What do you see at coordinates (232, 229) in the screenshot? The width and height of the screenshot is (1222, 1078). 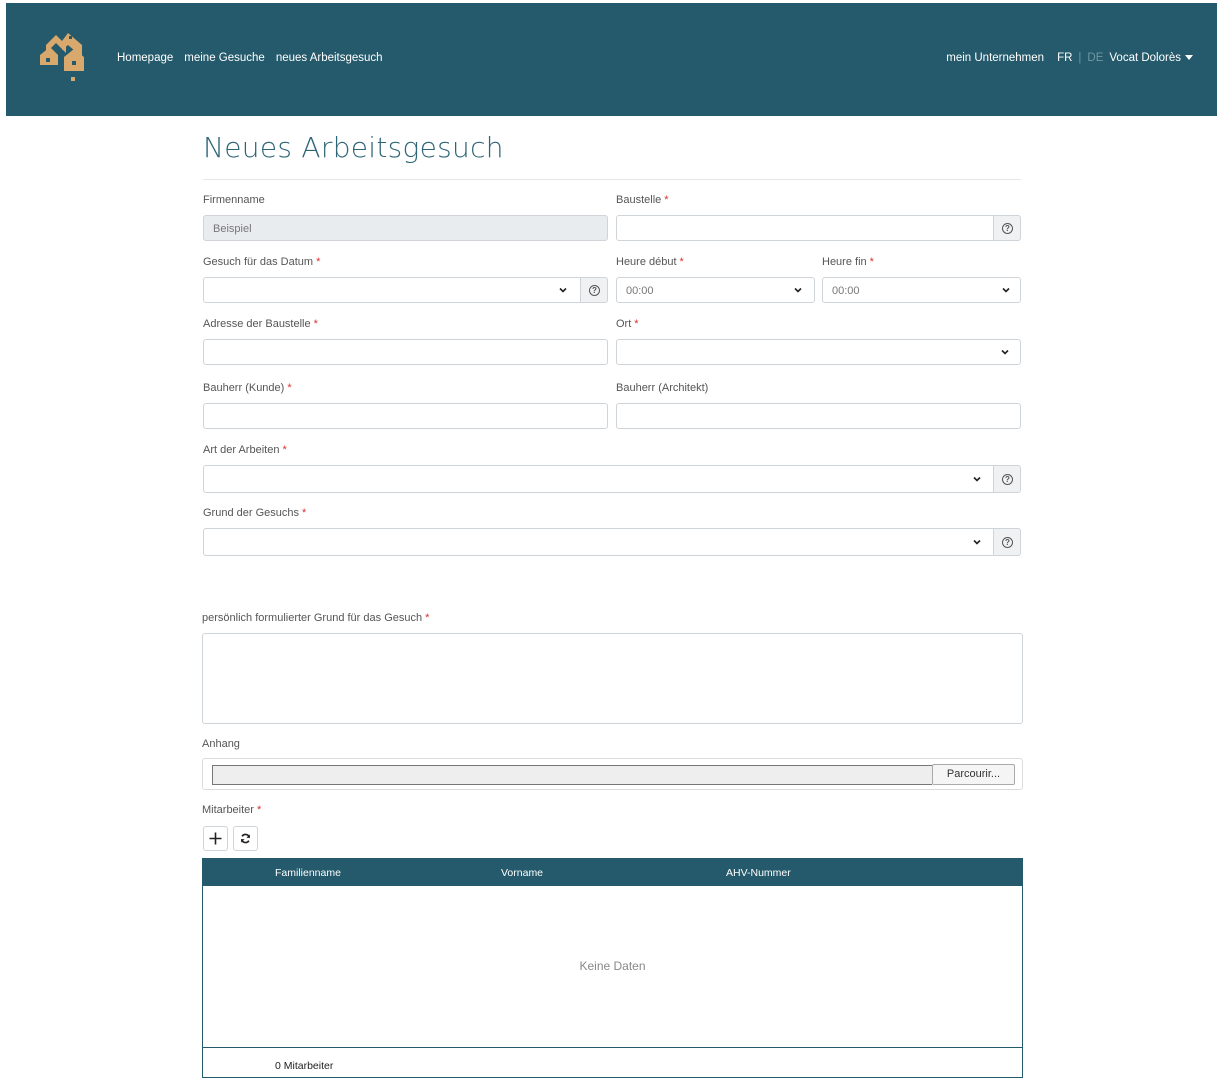 I see `firmenname-value: Beispiel` at bounding box center [232, 229].